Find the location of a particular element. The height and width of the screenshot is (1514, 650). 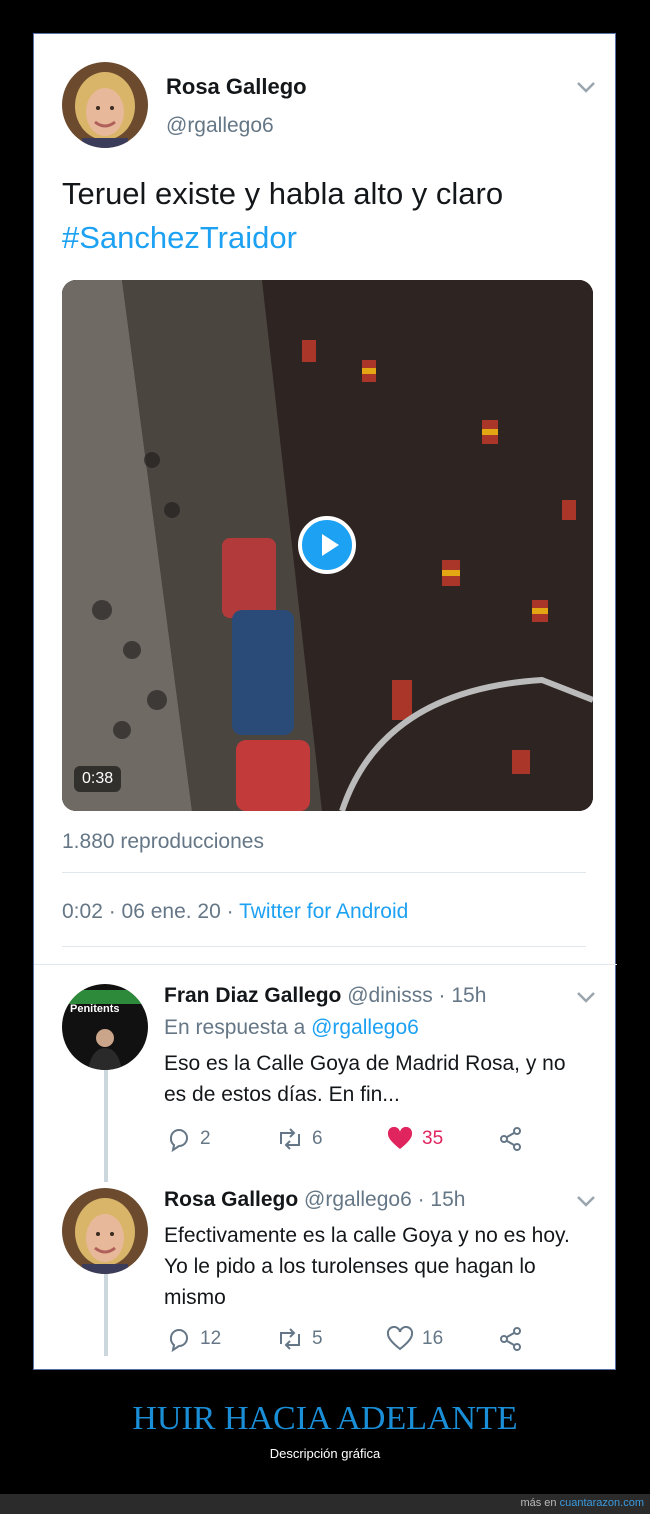

author-avatar is located at coordinates (105, 105).